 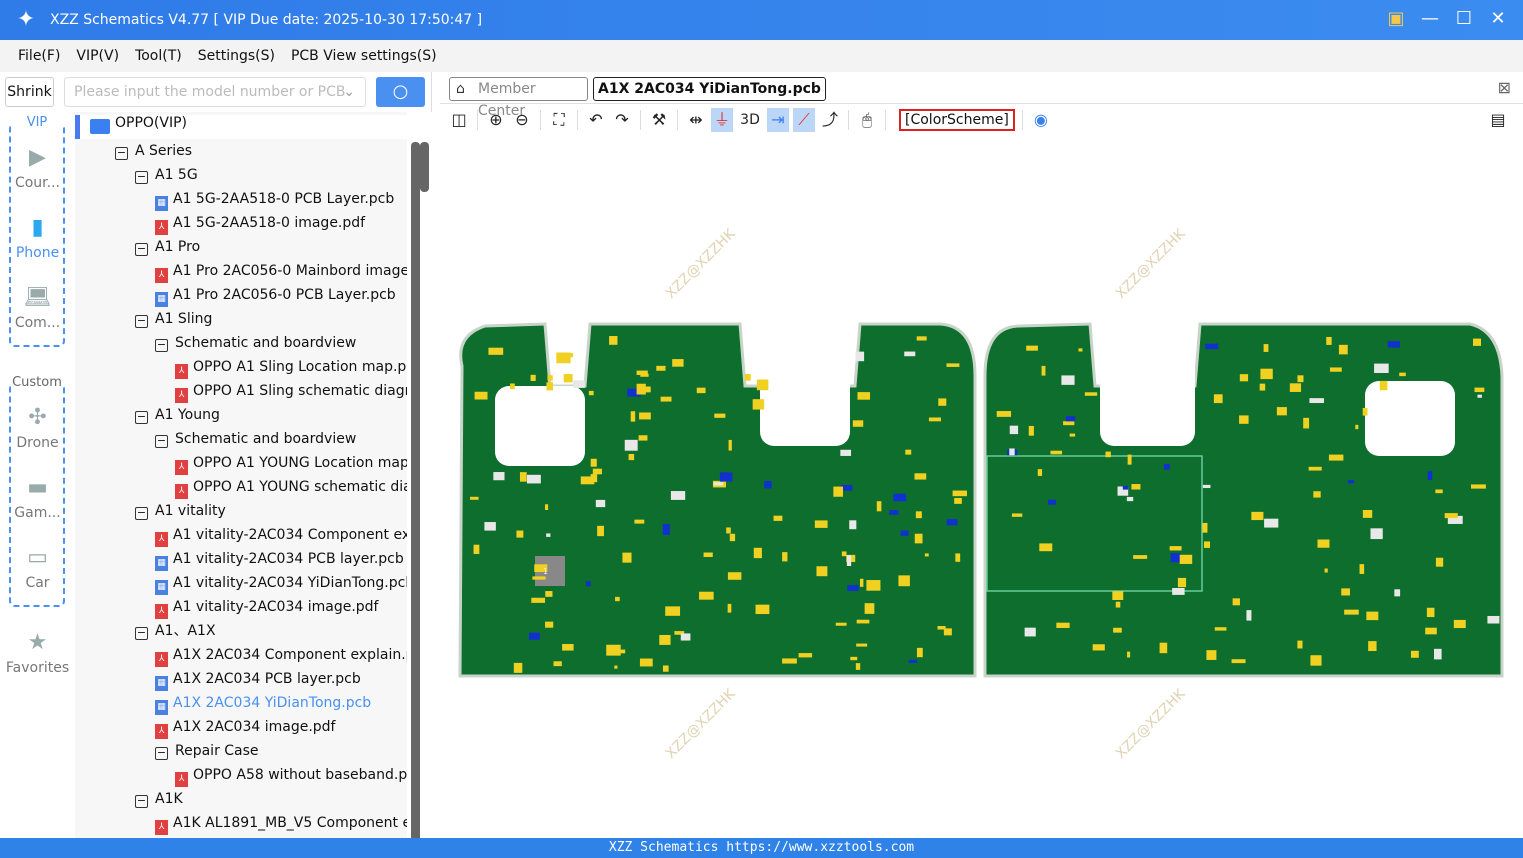 I want to click on tree-file: ⅄ OPPO A1 YOUNG schematic dia, so click(x=291, y=487).